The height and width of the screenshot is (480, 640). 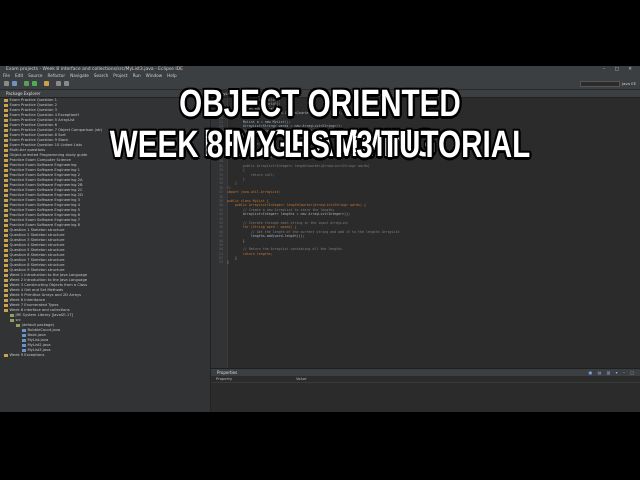 What do you see at coordinates (39, 310) in the screenshot?
I see `tree-item-label: Week 8 interface and collections` at bounding box center [39, 310].